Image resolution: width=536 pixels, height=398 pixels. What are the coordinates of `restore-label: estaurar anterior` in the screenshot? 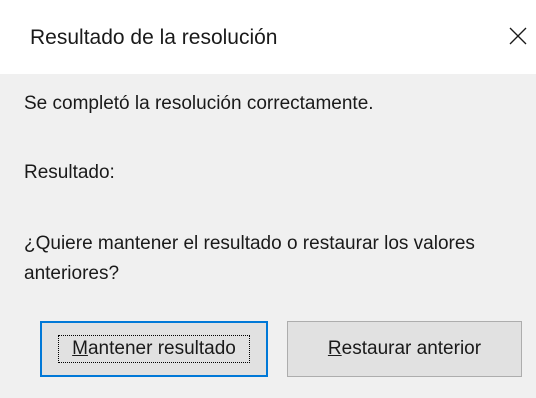 It's located at (411, 348).